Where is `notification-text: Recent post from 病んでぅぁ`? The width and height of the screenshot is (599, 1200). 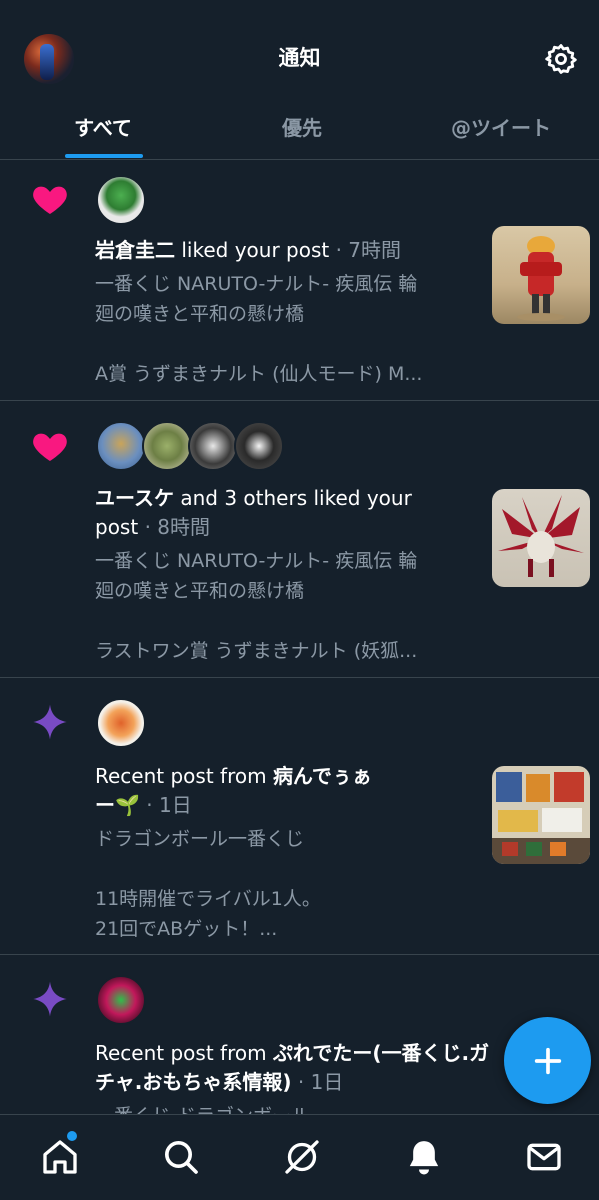
notification-text: Recent post from 病んでぅぁ is located at coordinates (287, 776).